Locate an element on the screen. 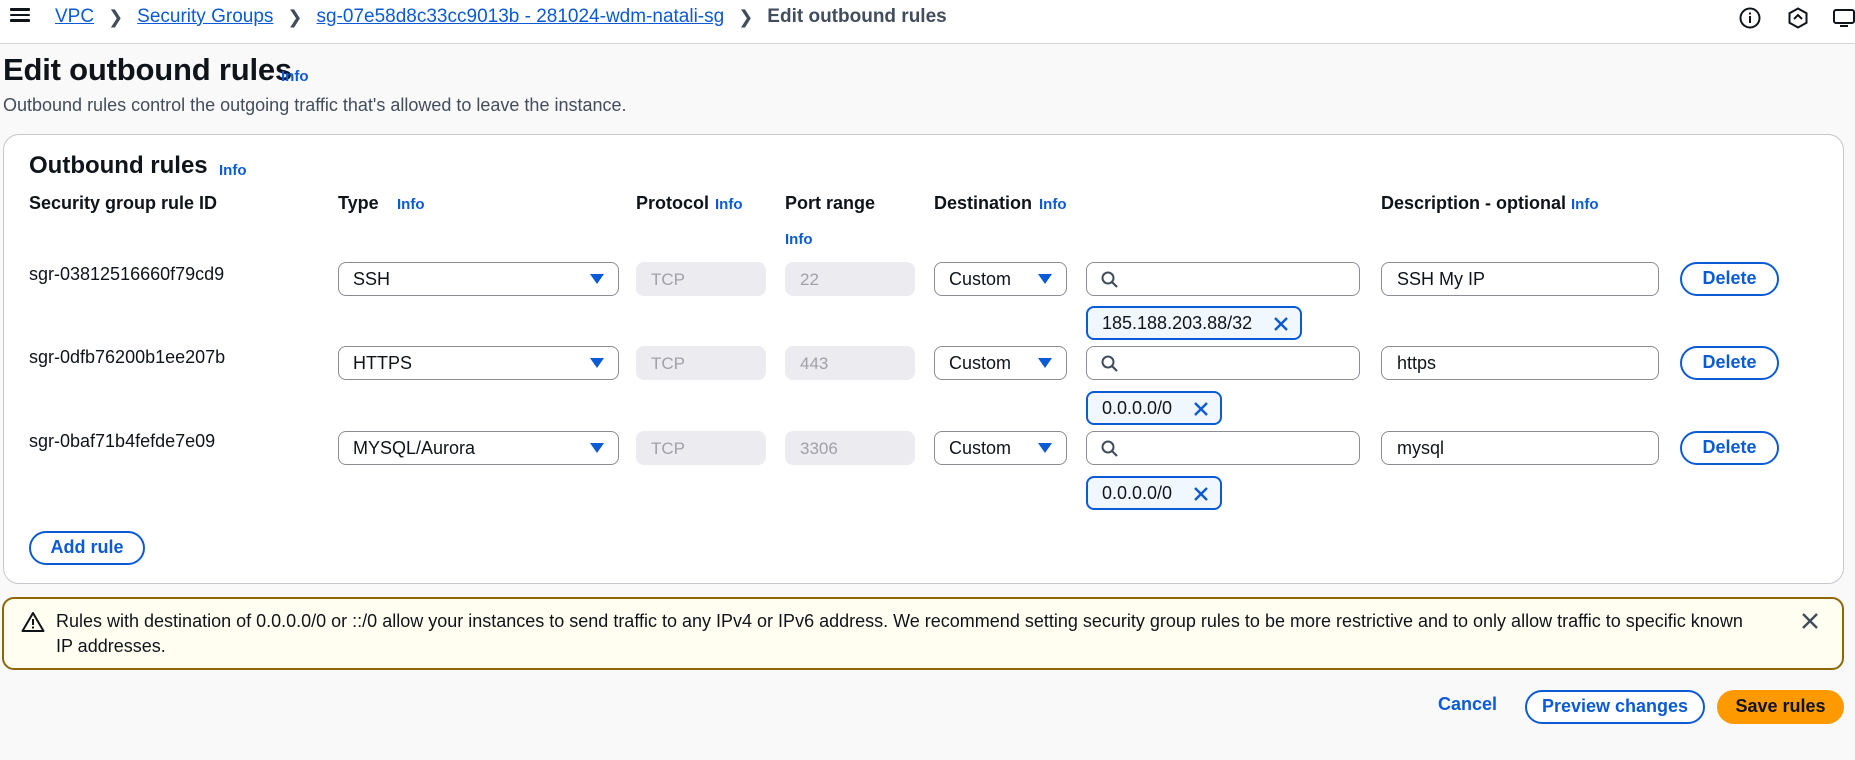 Image resolution: width=1855 pixels, height=760 pixels. port-range-field: 443 is located at coordinates (850, 363).